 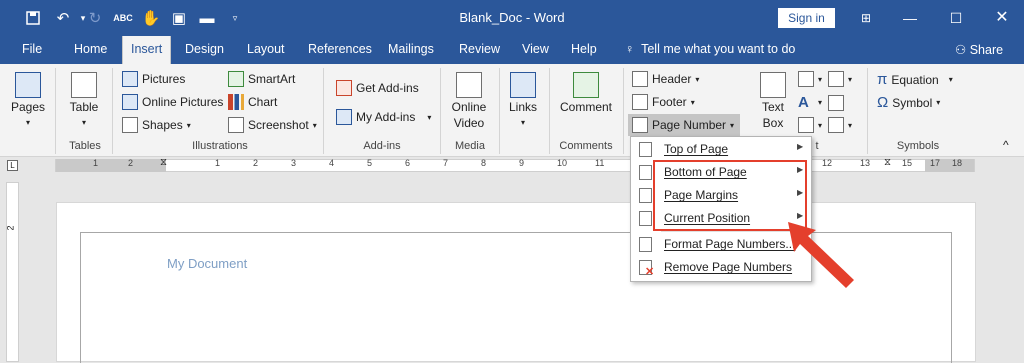 What do you see at coordinates (266, 49) in the screenshot?
I see `tab-layout: Layout` at bounding box center [266, 49].